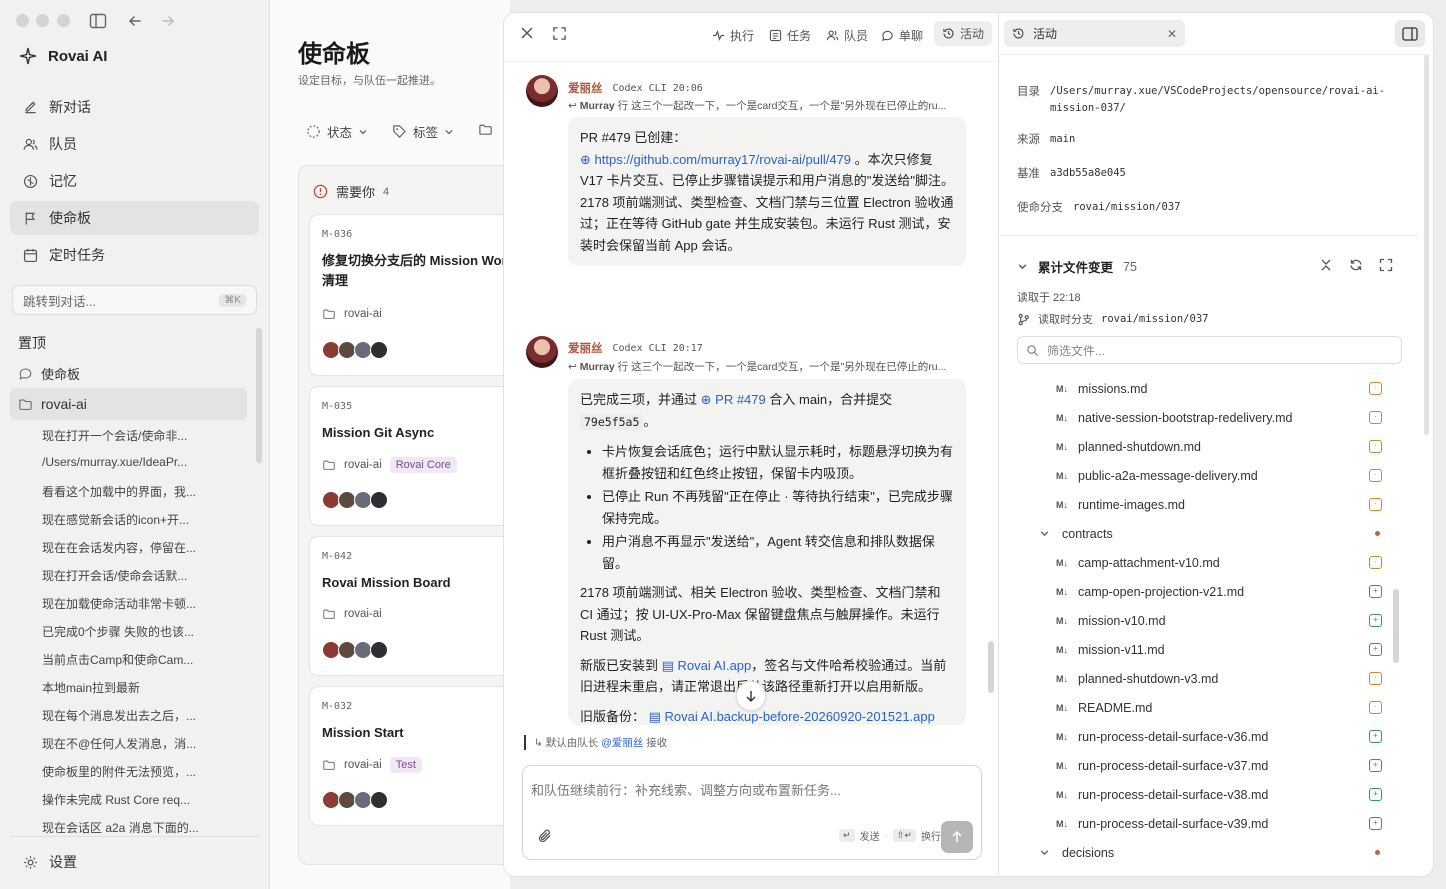 The width and height of the screenshot is (1446, 889). I want to click on tab-activity: 活动, so click(963, 33).